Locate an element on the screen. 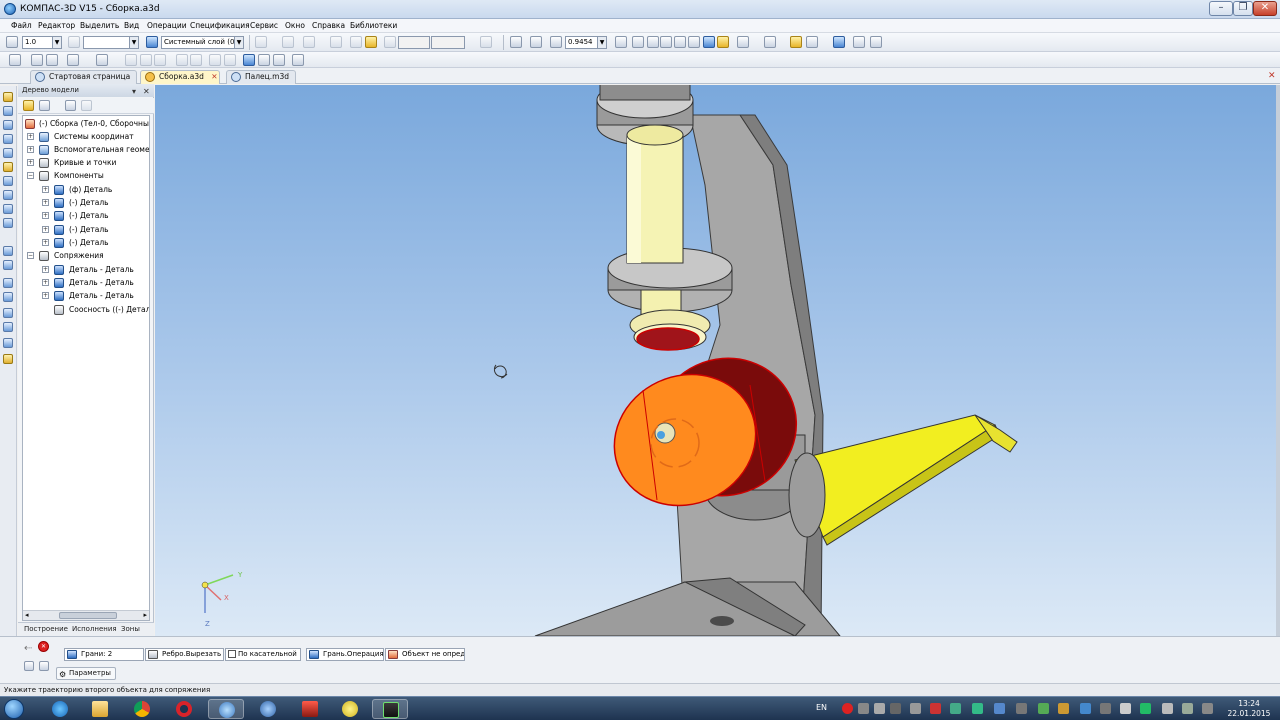  layer-combo: Системный слой (0) ▼ is located at coordinates (202, 42).